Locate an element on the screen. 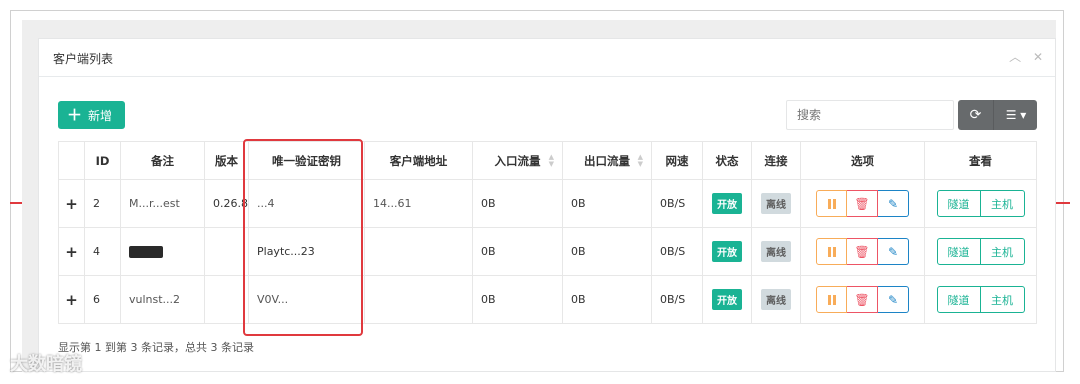 This screenshot has width=1080, height=384. columns-toggle: ☰ ▾ is located at coordinates (1016, 115).